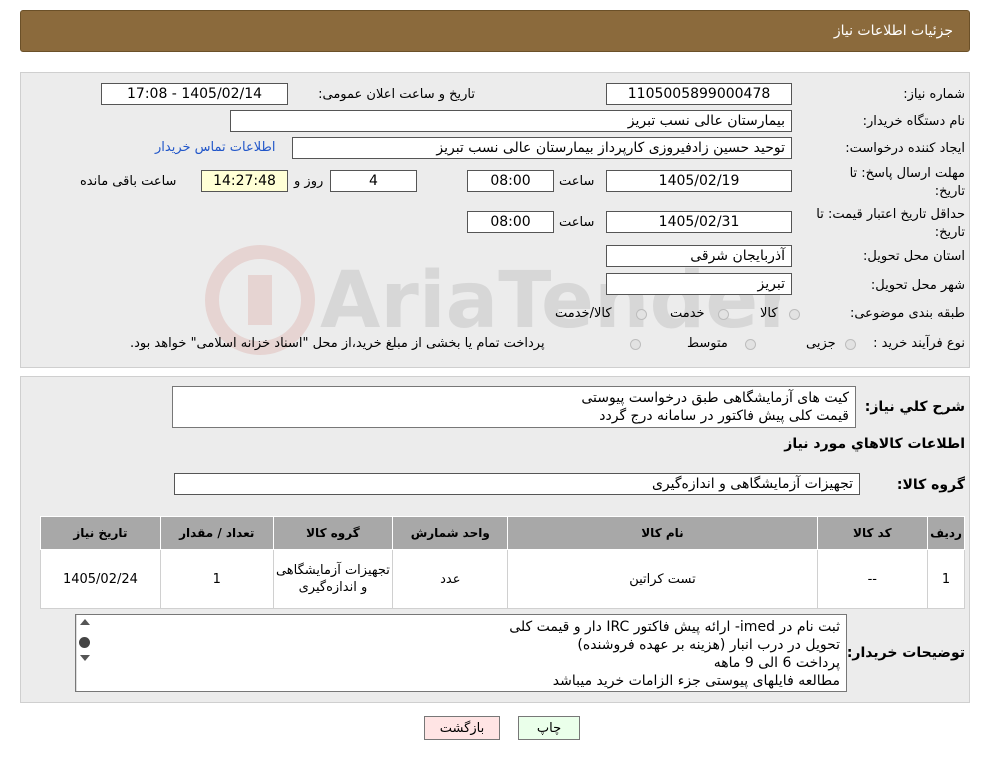 The height and width of the screenshot is (760, 985). Describe the element at coordinates (907, 313) in the screenshot. I see `category-label: طبقه بندی موضوعی:` at that location.